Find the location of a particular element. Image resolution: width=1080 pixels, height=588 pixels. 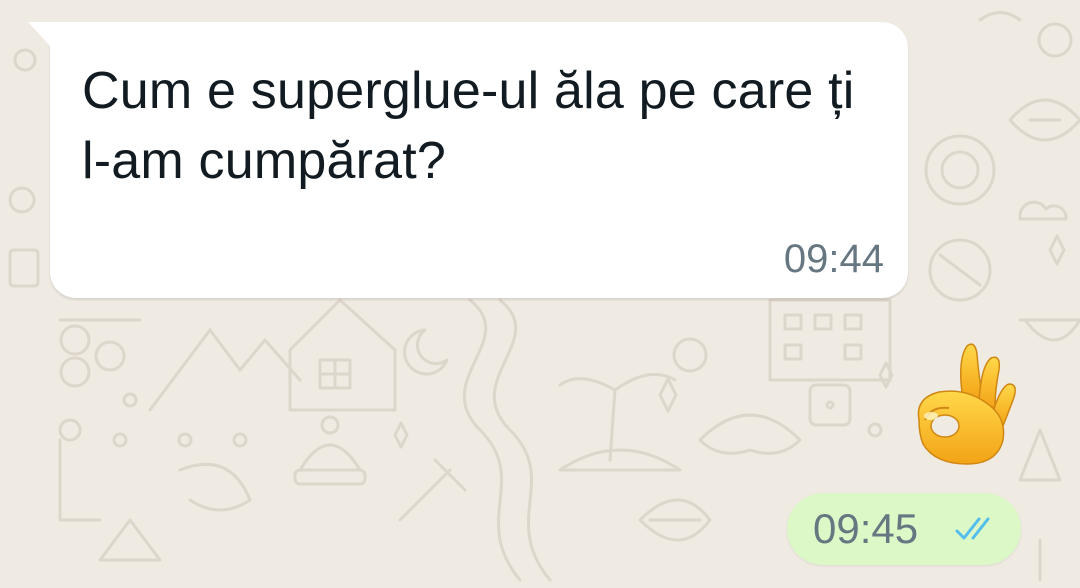

message-timestamp: 09:45 is located at coordinates (866, 528).